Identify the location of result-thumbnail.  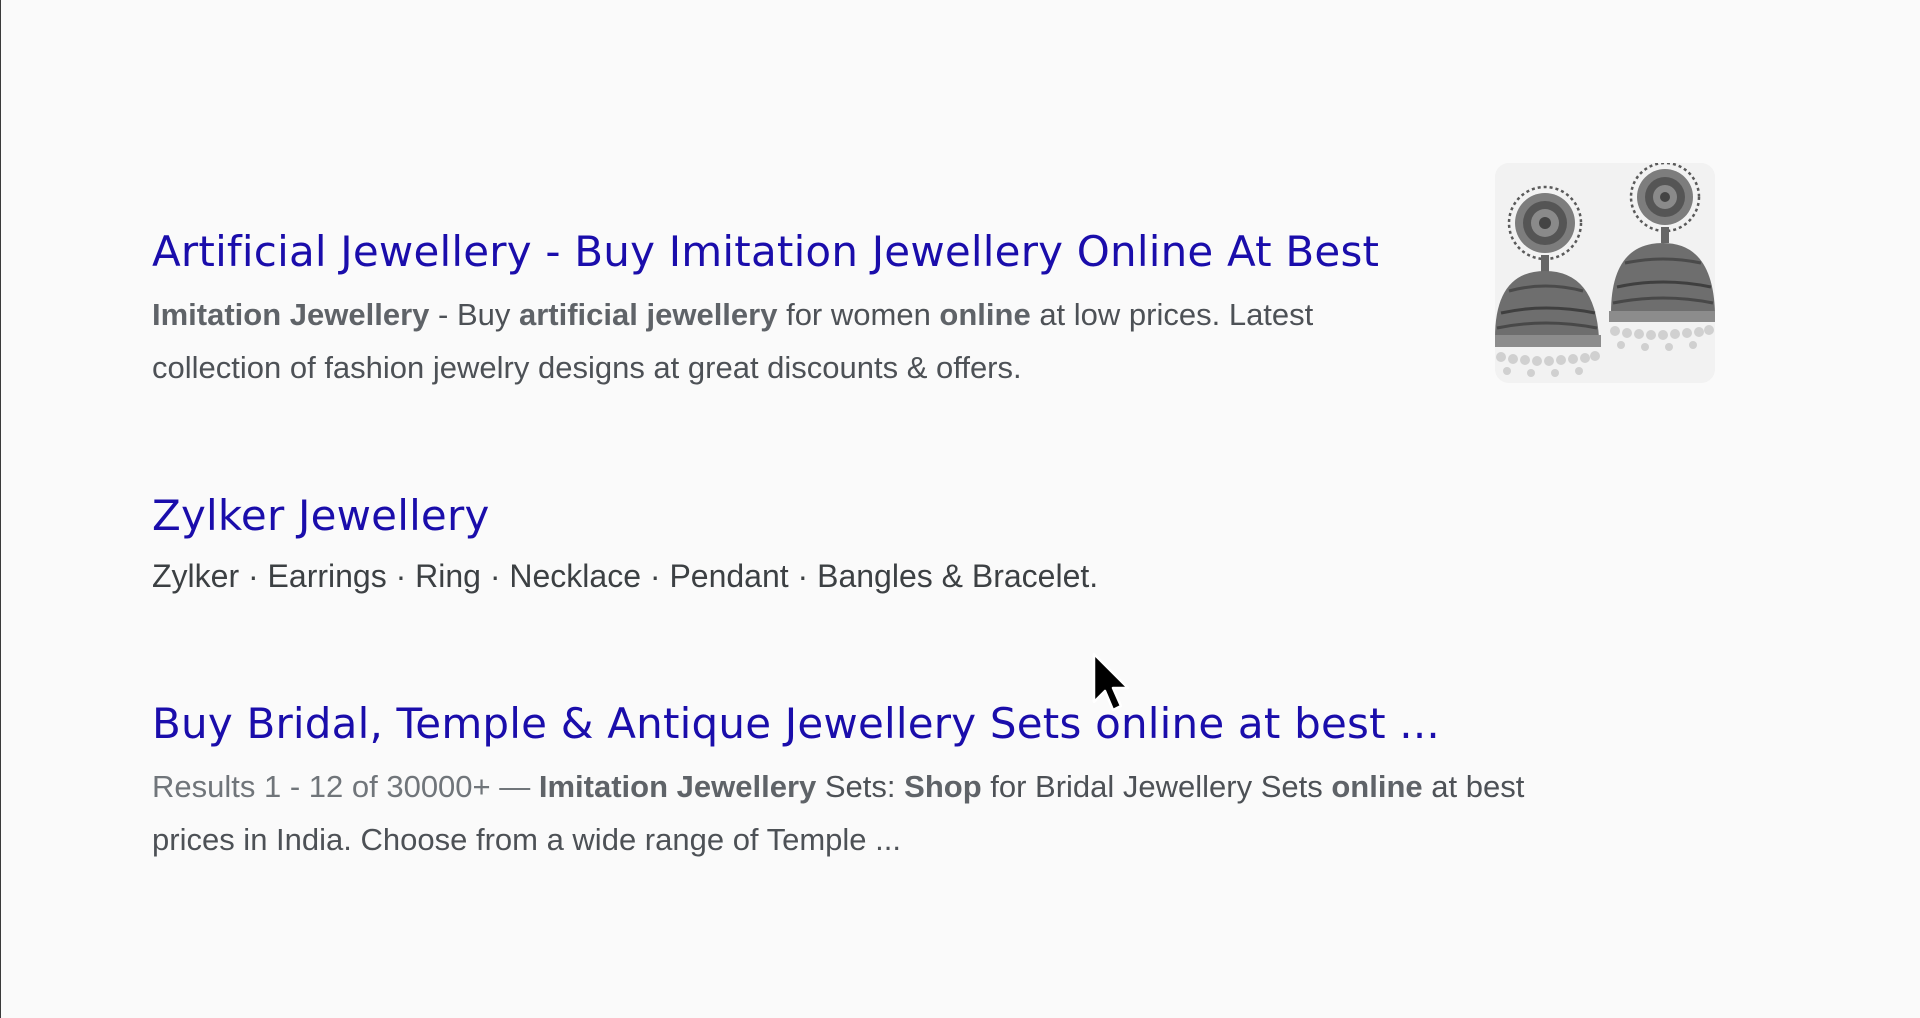
(1605, 273).